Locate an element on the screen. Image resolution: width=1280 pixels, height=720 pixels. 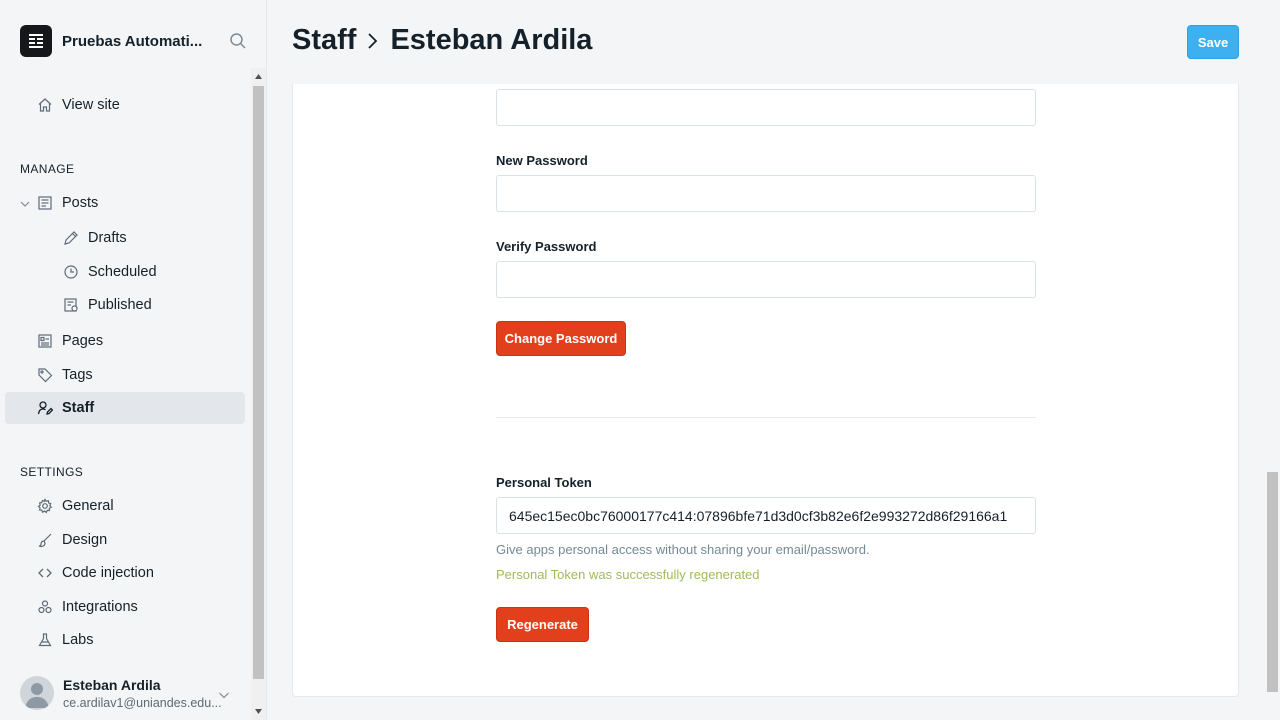
nav-pages-label: Pages is located at coordinates (83, 341).